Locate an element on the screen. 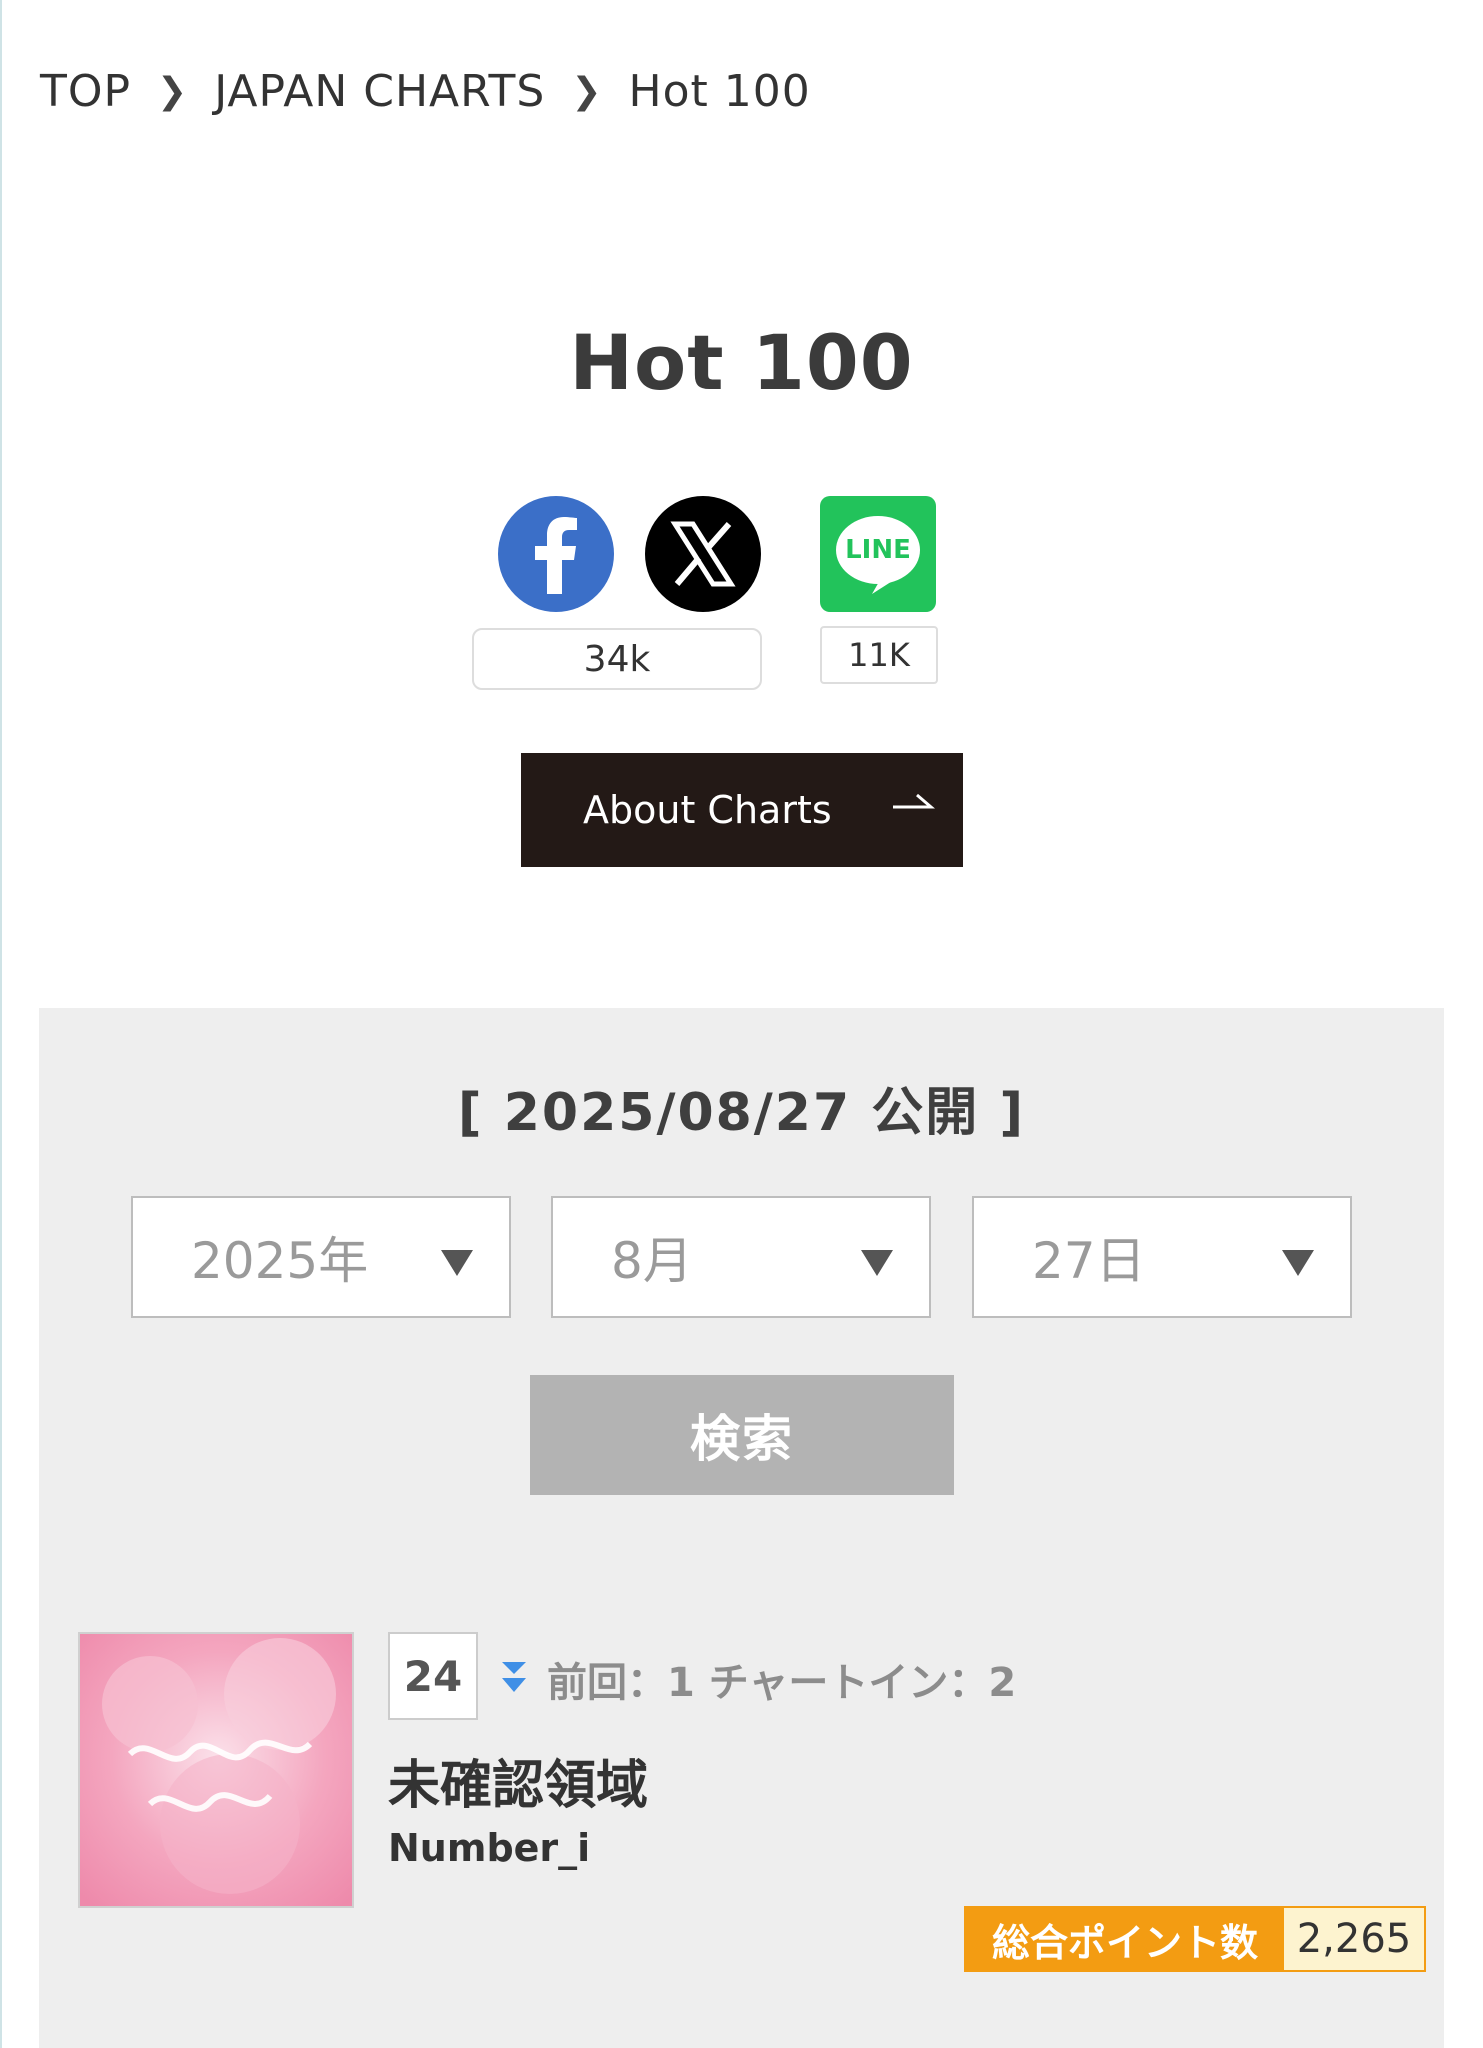 The height and width of the screenshot is (2048, 1483). total-points-badge: 総合ポイント数 2,265 is located at coordinates (1195, 1939).